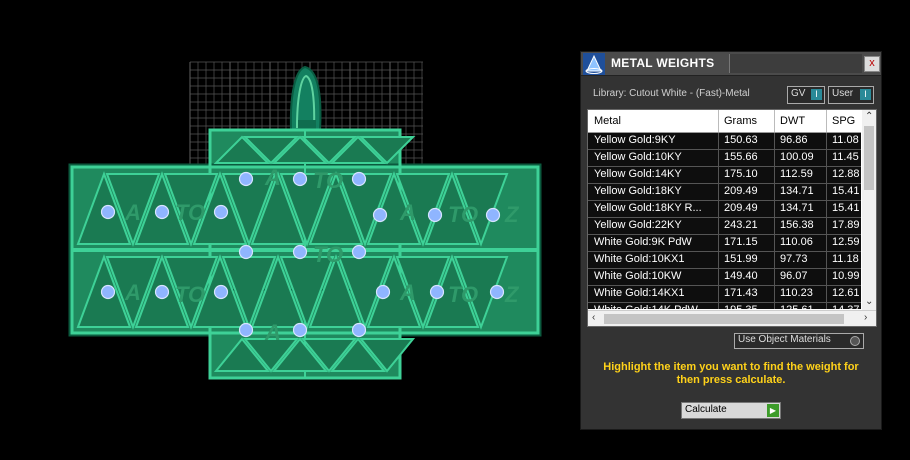 This screenshot has width=910, height=460. What do you see at coordinates (724, 226) in the screenshot?
I see `table-row: Yellow Gold:22KY 243.21 156.38 17.89` at bounding box center [724, 226].